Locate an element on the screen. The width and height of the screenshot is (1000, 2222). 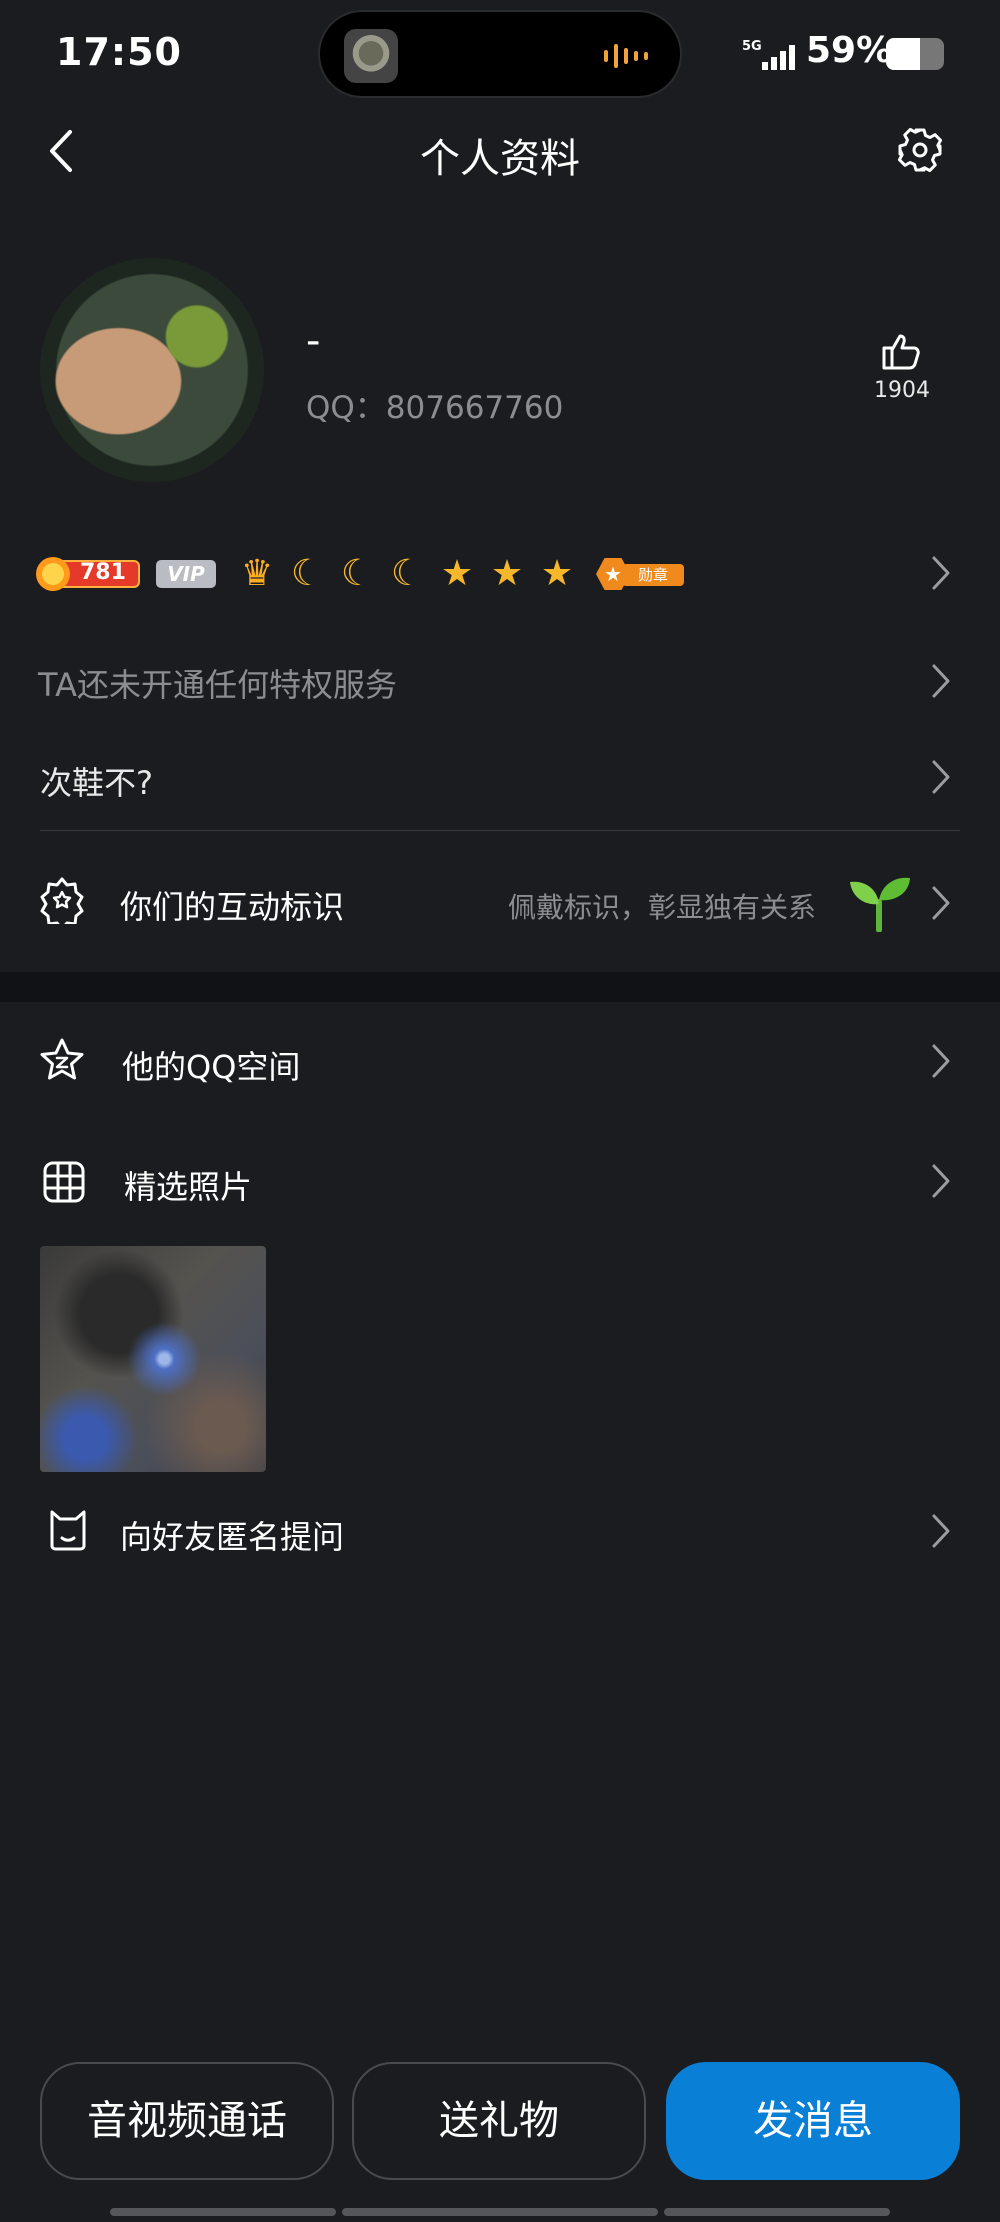
vip-badge: VIP is located at coordinates (186, 574).